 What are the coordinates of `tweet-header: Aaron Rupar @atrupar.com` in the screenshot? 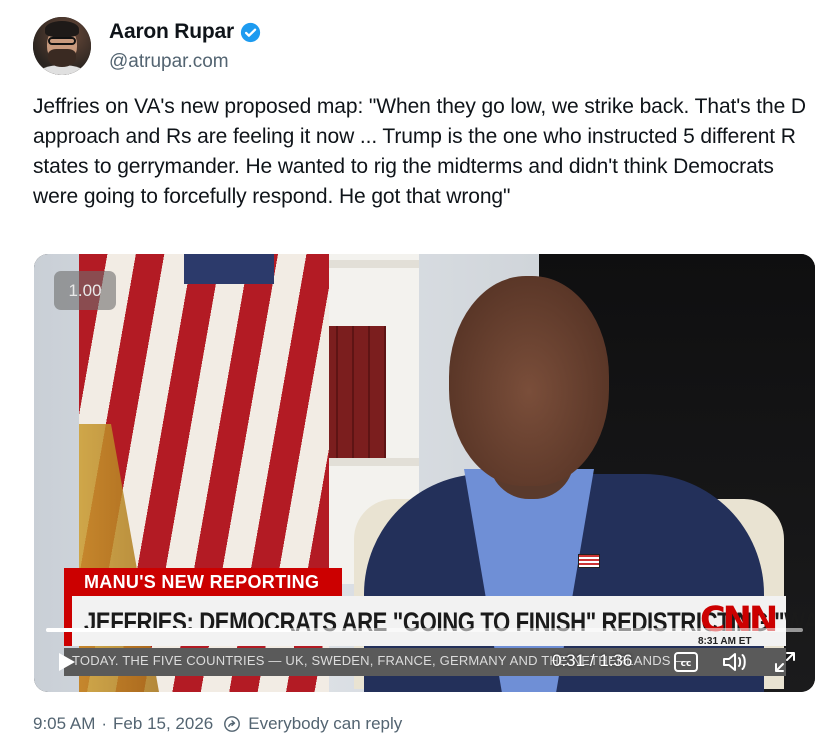 It's located at (383, 47).